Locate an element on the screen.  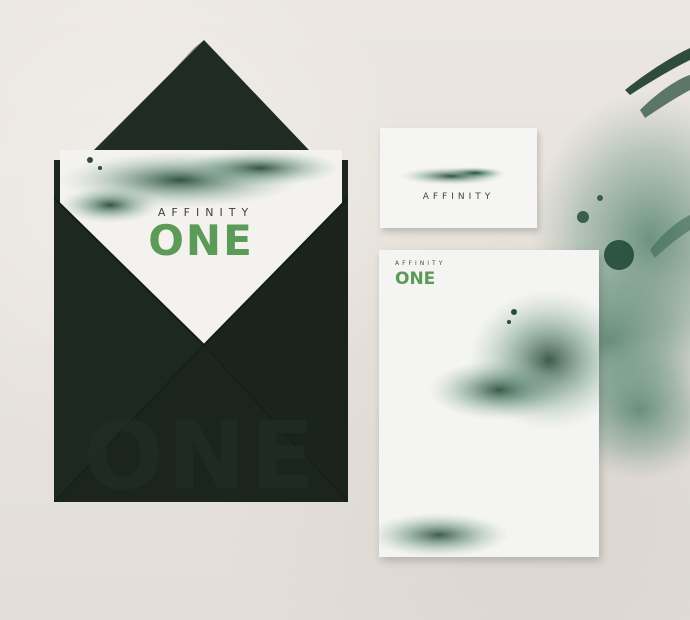
business-card-watercolor-stroke is located at coordinates (452, 176).